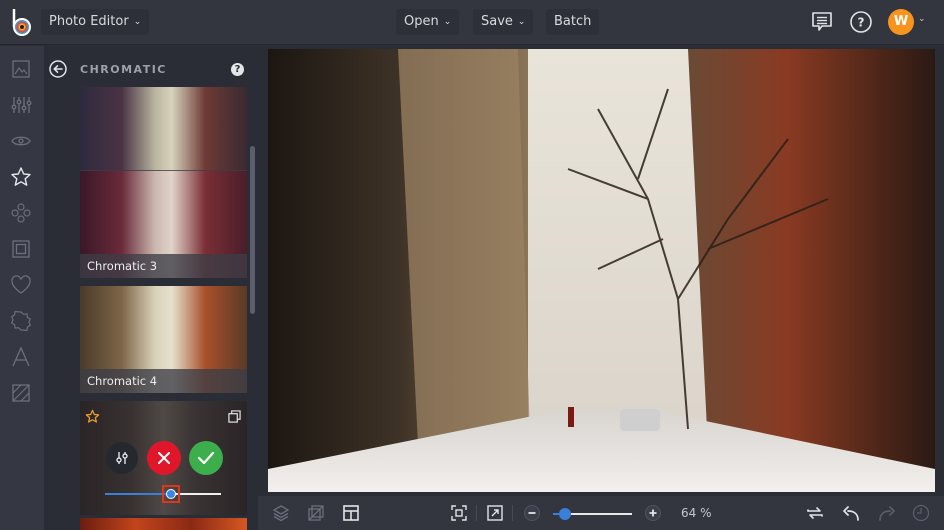 The image size is (944, 530). What do you see at coordinates (696, 513) in the screenshot?
I see `zoom-level-label: 64 %` at bounding box center [696, 513].